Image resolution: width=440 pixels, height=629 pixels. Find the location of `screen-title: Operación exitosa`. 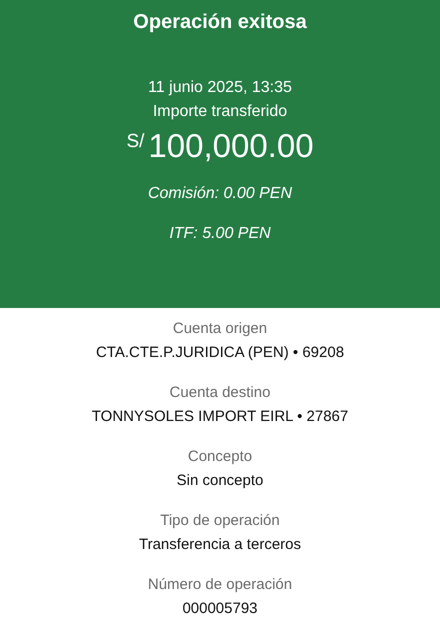

screen-title: Operación exitosa is located at coordinates (220, 22).